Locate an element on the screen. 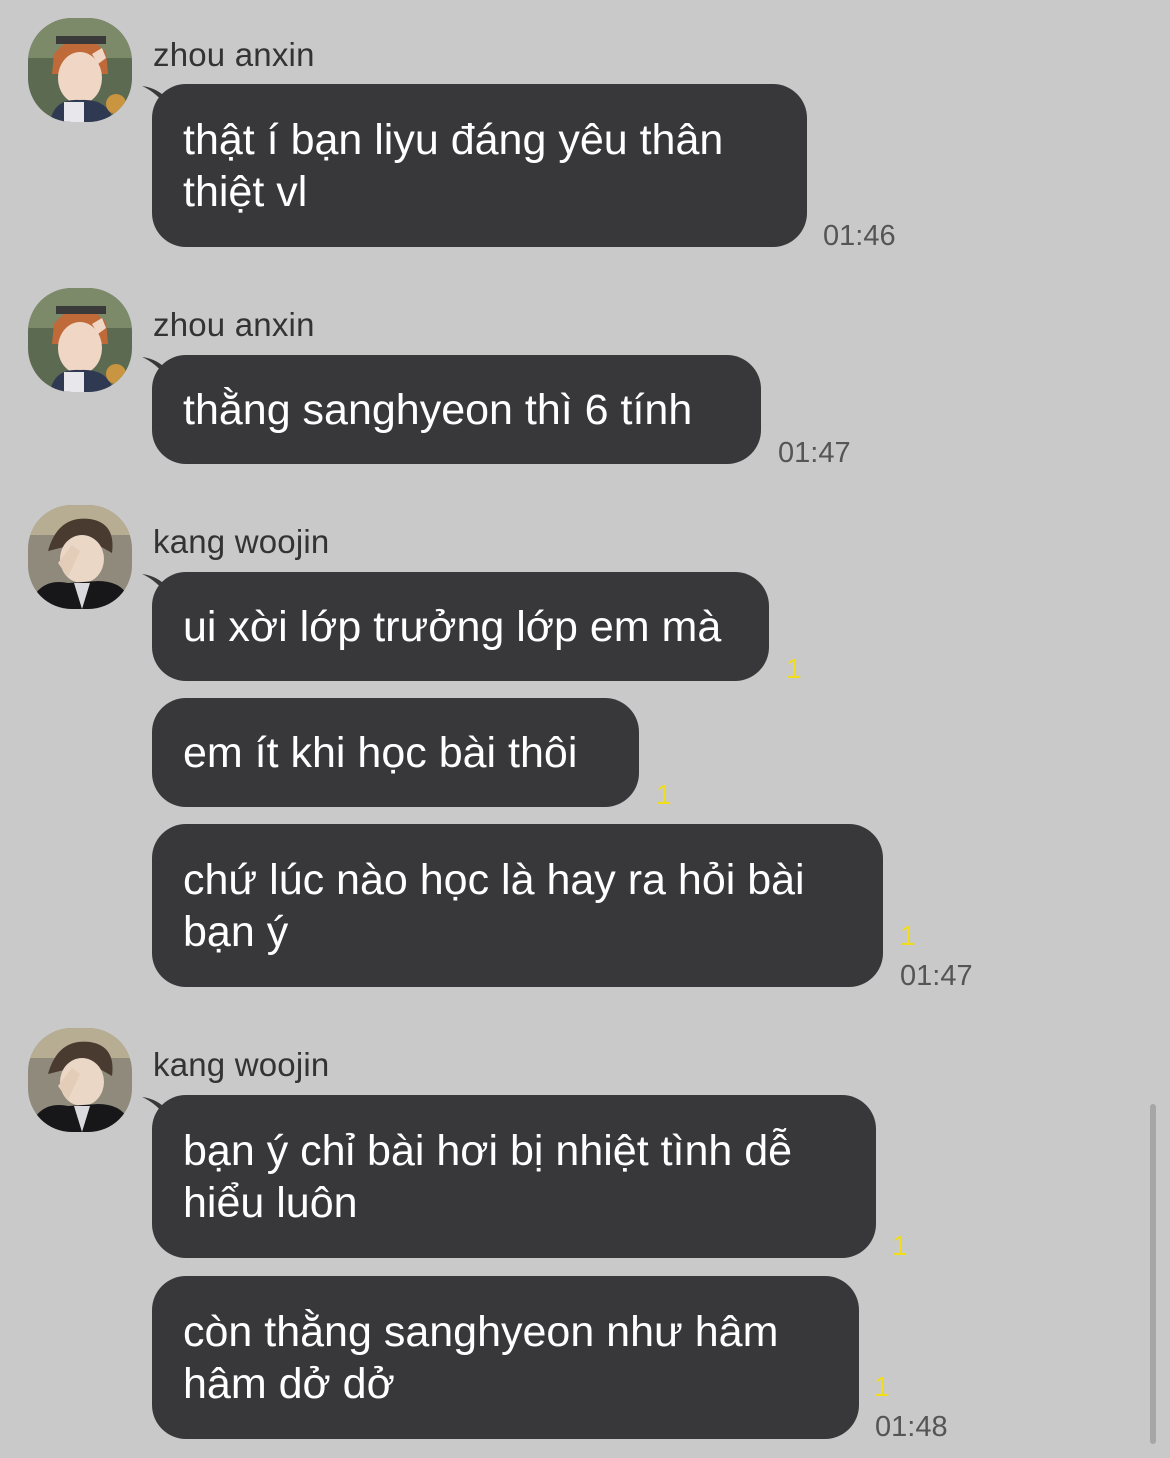 This screenshot has height=1458, width=1170. message-text-line: em ít khi học bài thôi is located at coordinates (380, 752).